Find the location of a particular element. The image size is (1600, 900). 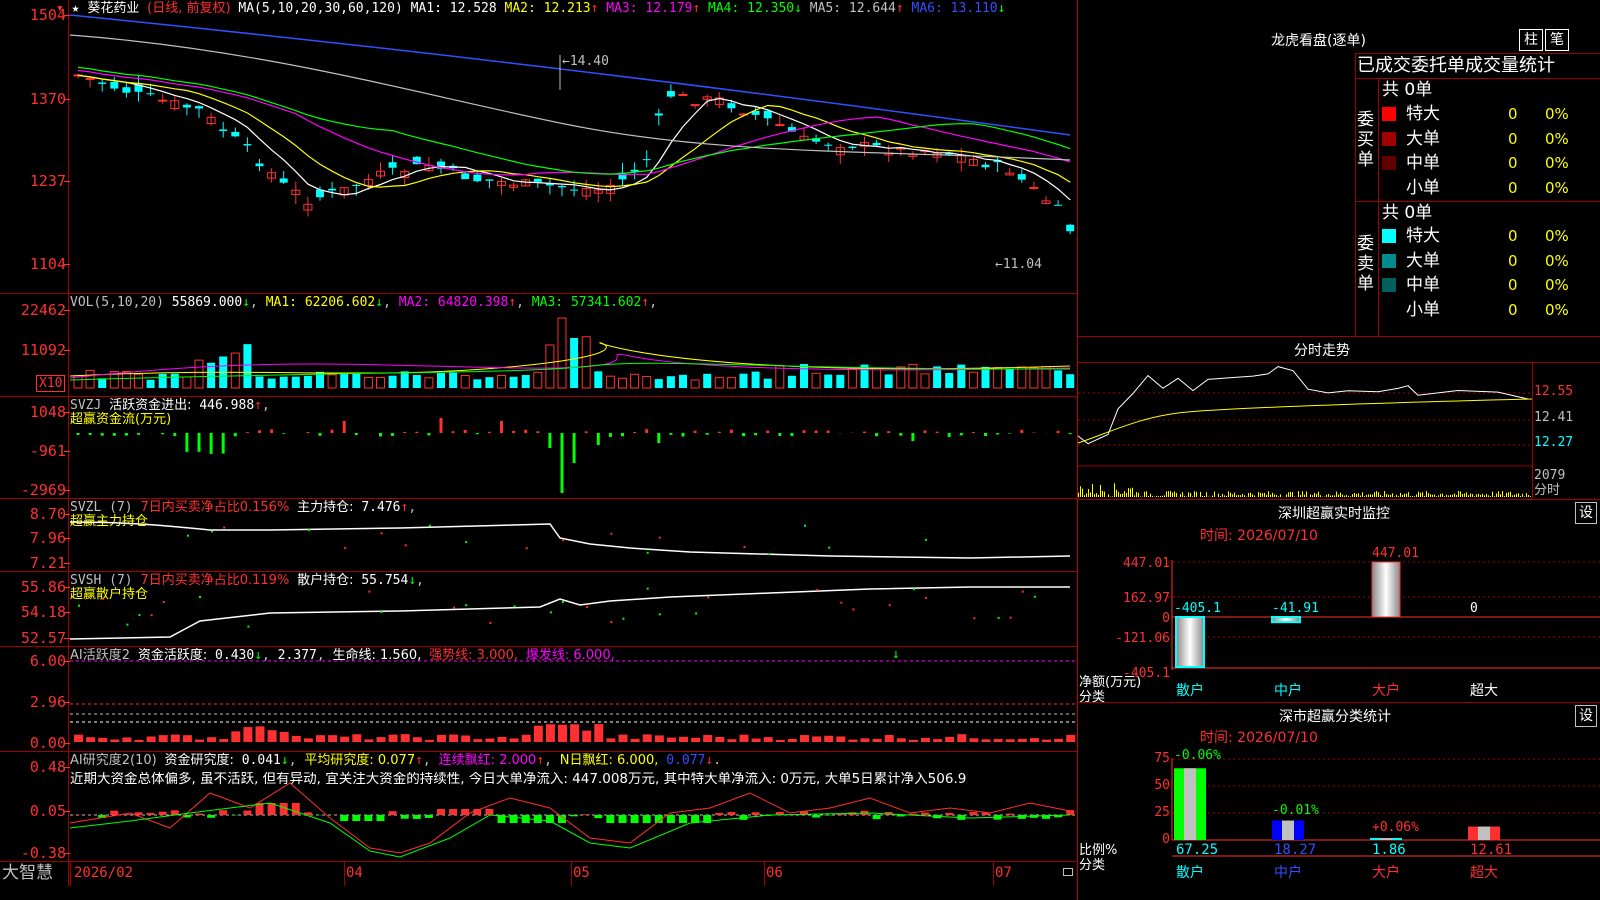

monitor-settings-button: 设 is located at coordinates (1586, 513).